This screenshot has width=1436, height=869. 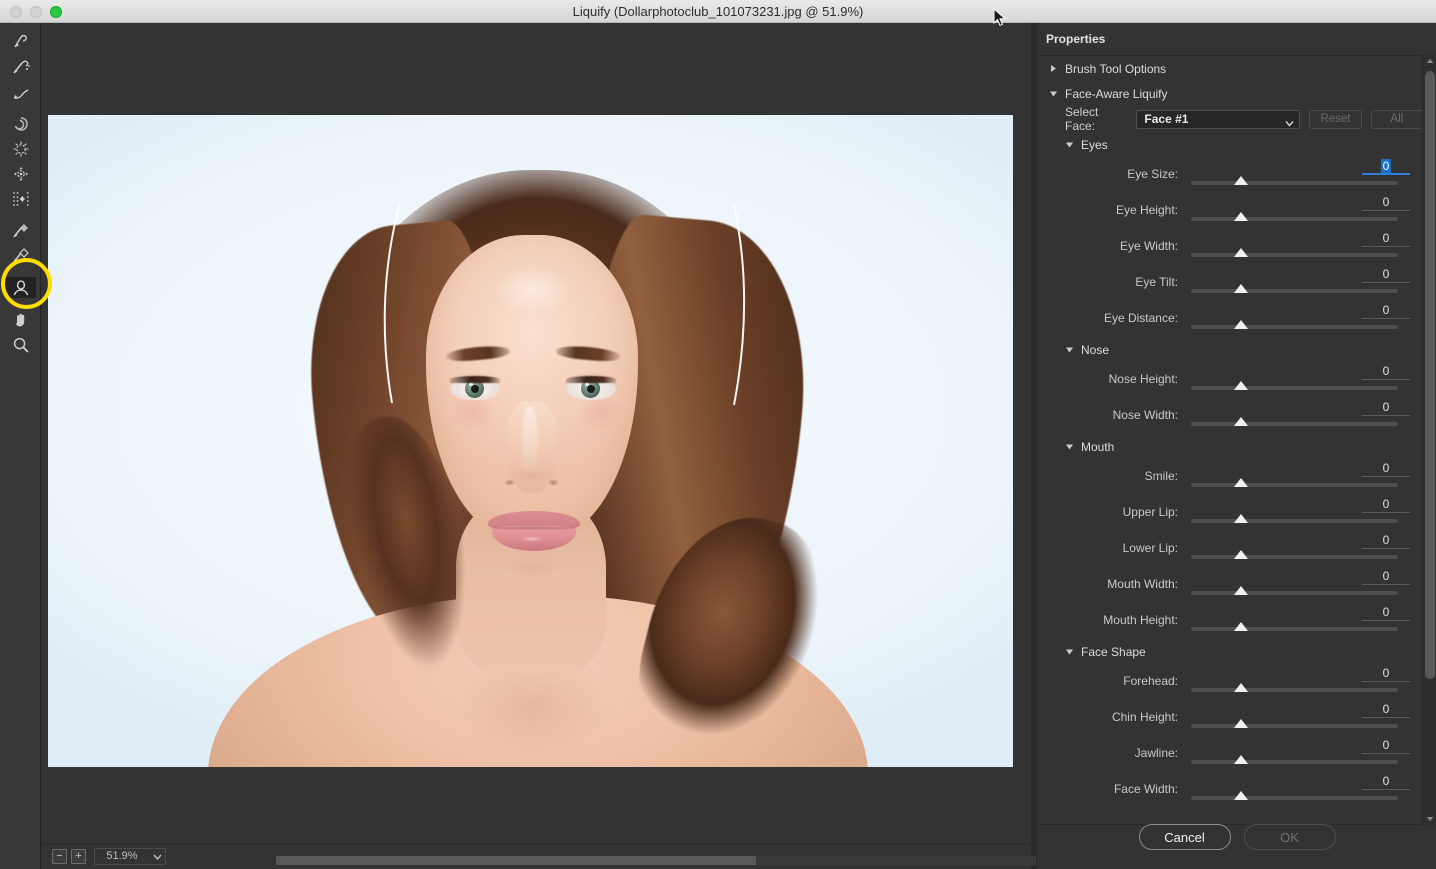 What do you see at coordinates (1230, 585) in the screenshot?
I see `slider-row-mouth-width: Mouth Width: 0` at bounding box center [1230, 585].